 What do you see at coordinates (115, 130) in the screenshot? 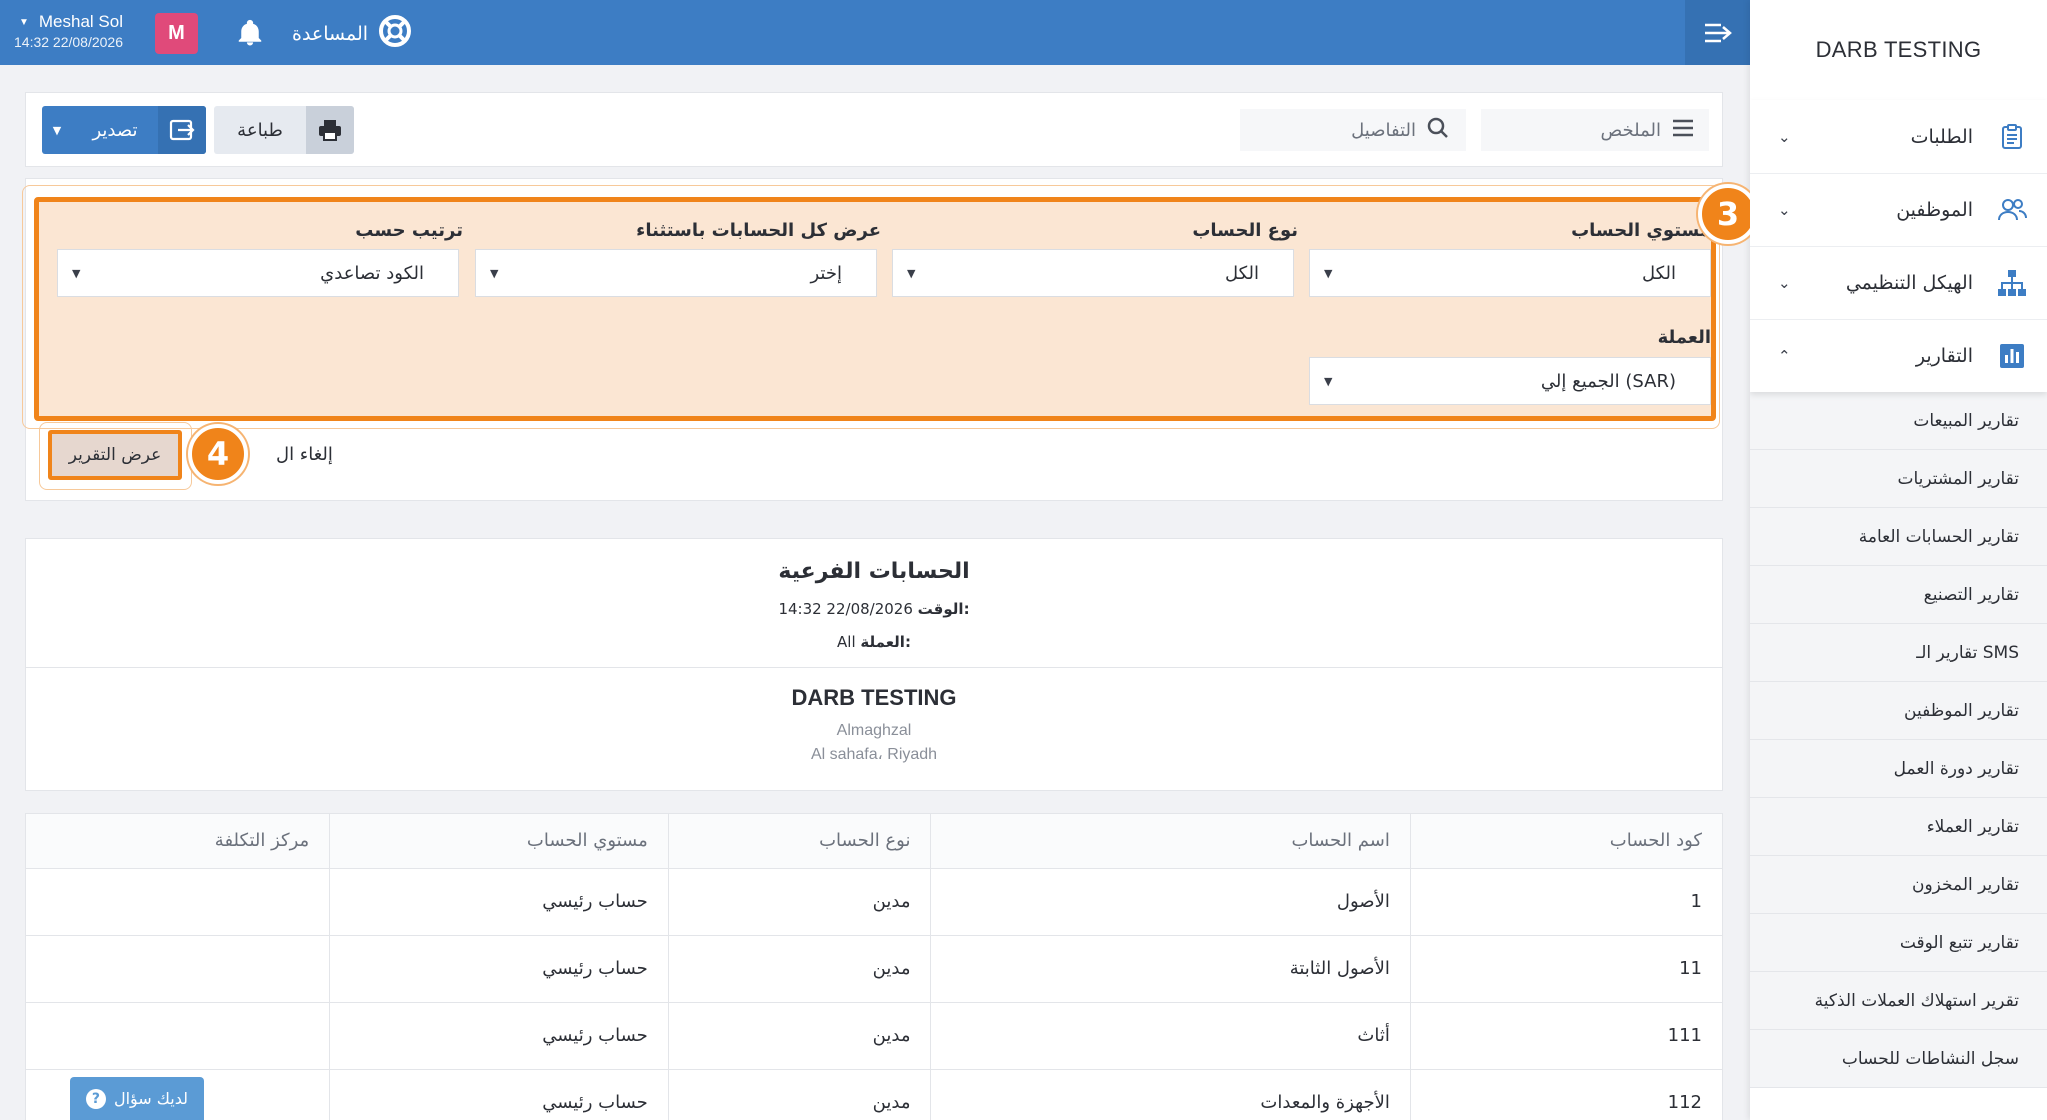
I see `export-label: تصدير` at bounding box center [115, 130].